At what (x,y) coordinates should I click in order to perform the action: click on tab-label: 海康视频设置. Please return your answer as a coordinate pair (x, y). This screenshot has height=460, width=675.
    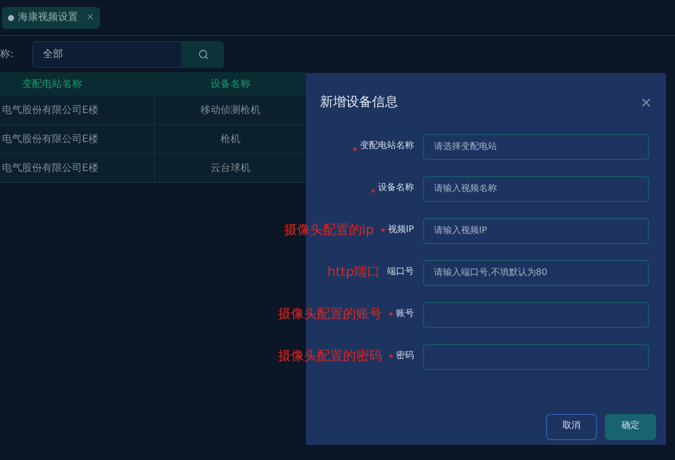
    Looking at the image, I should click on (48, 17).